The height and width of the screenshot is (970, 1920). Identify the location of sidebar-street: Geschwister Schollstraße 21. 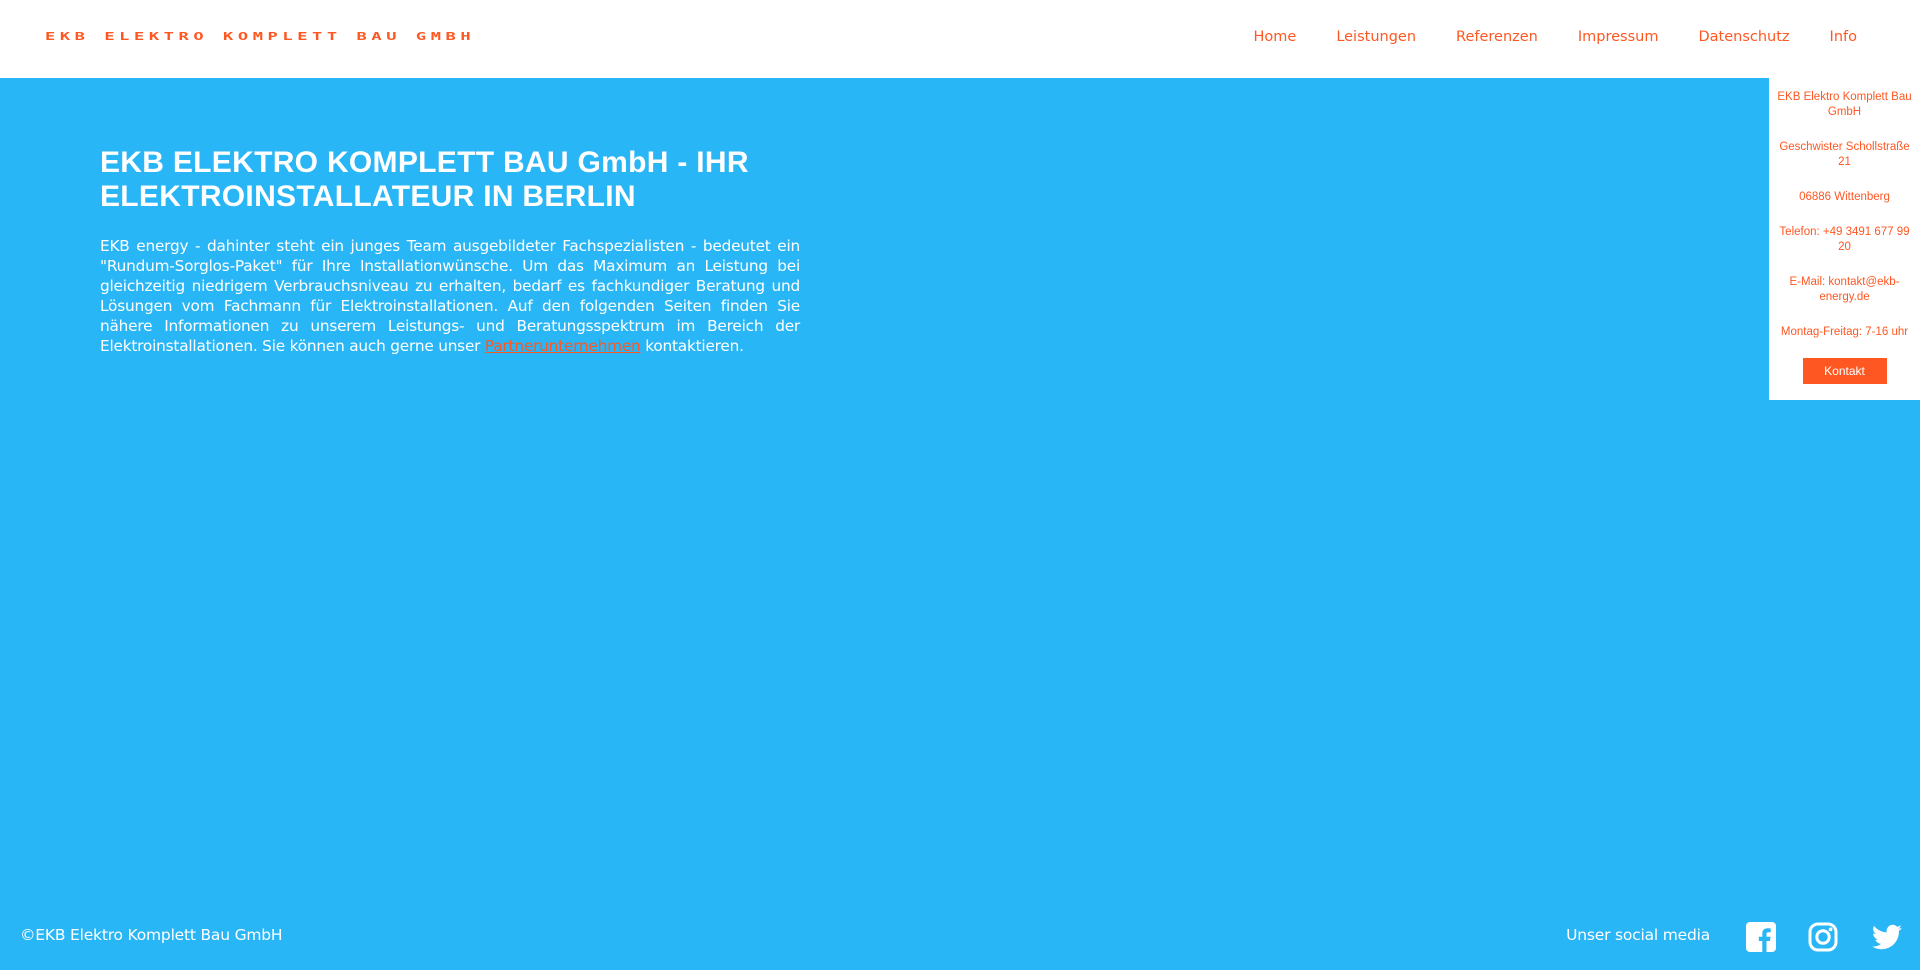
(1844, 154).